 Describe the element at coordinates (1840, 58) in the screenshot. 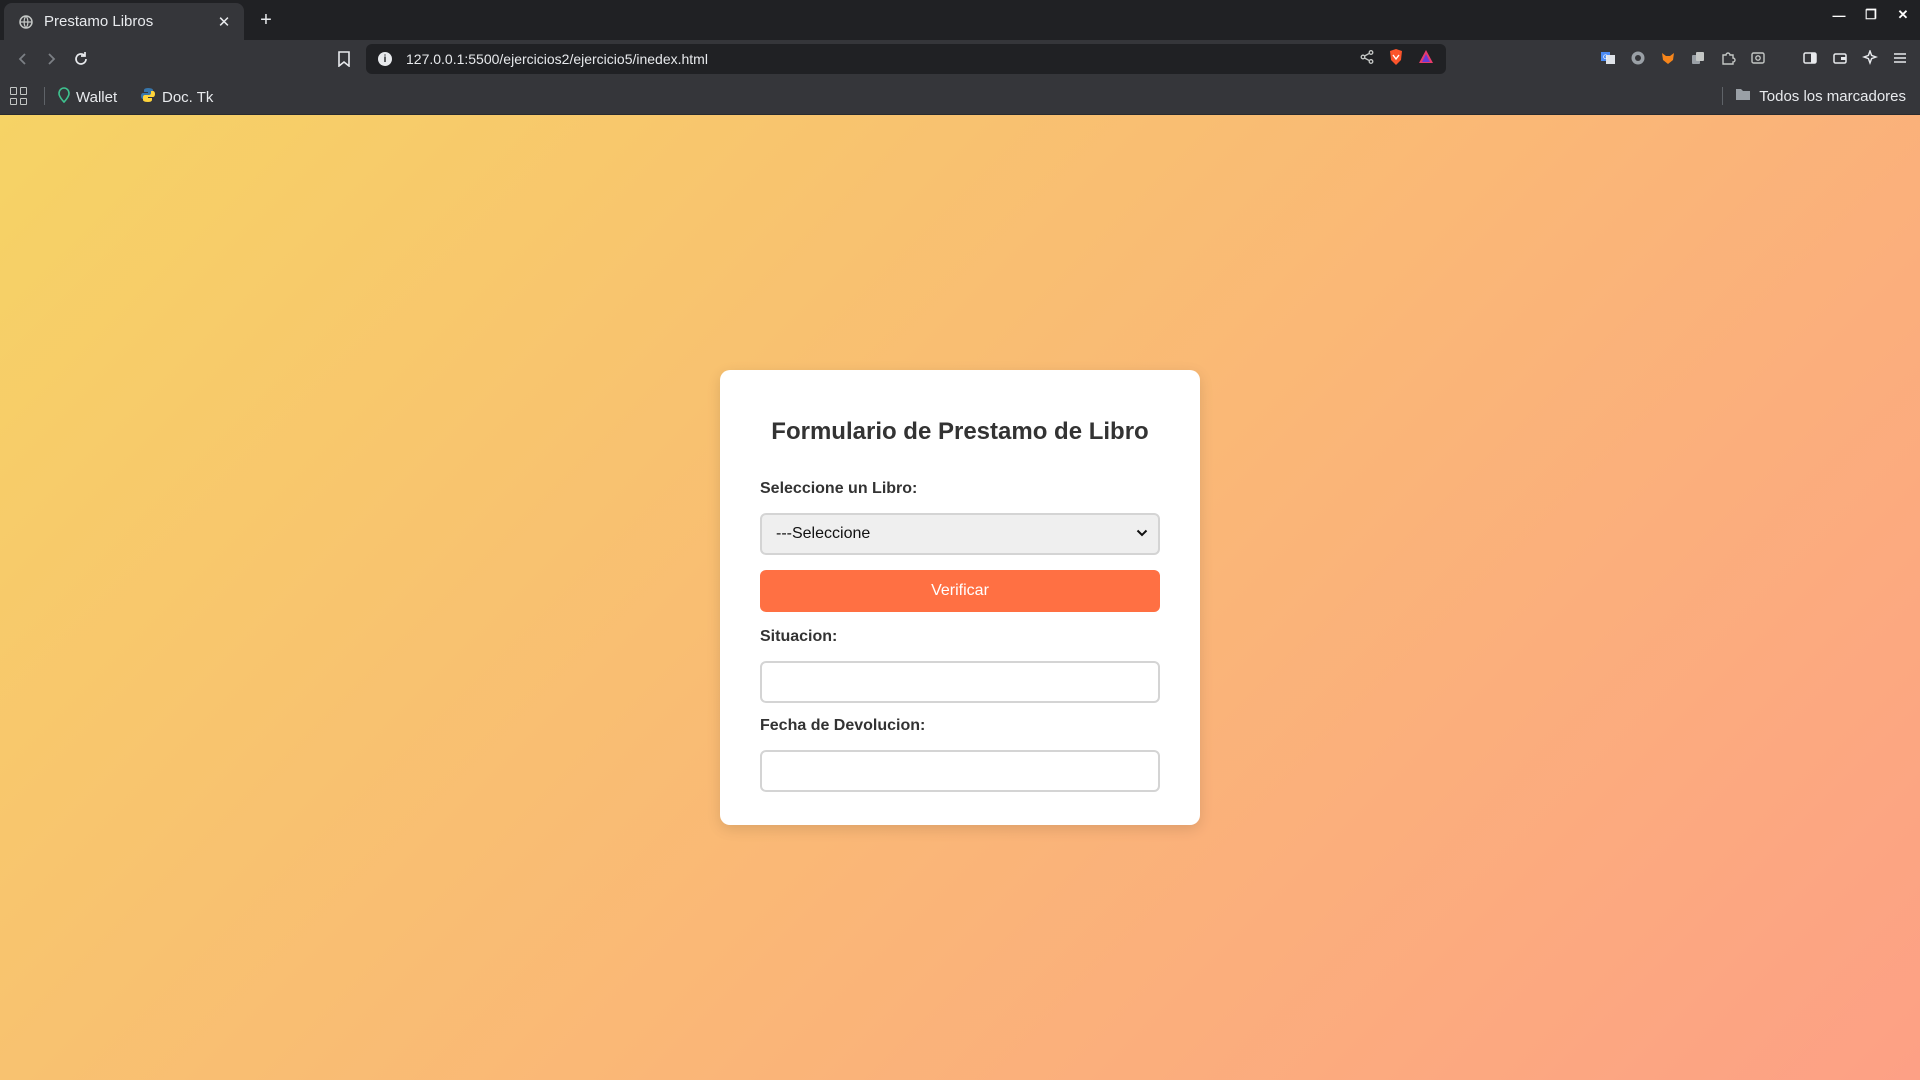

I see `wallet-toolbar-icon` at that location.